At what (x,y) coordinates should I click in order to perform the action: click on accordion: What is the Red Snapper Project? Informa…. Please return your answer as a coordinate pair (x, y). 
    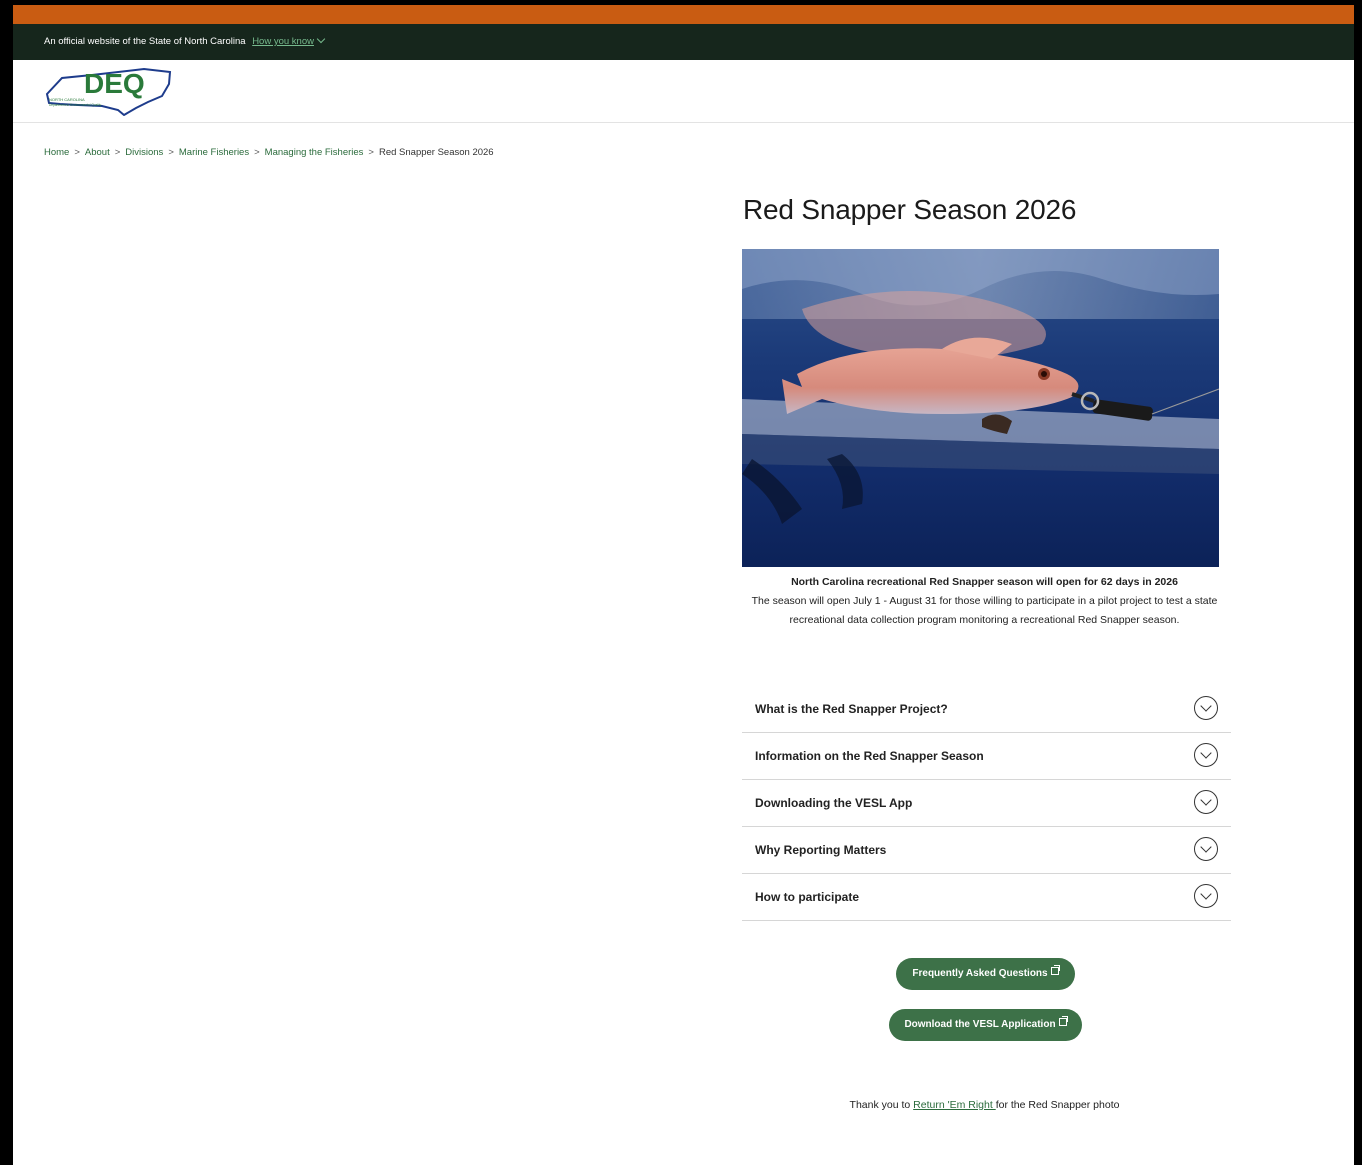
    Looking at the image, I should click on (986, 803).